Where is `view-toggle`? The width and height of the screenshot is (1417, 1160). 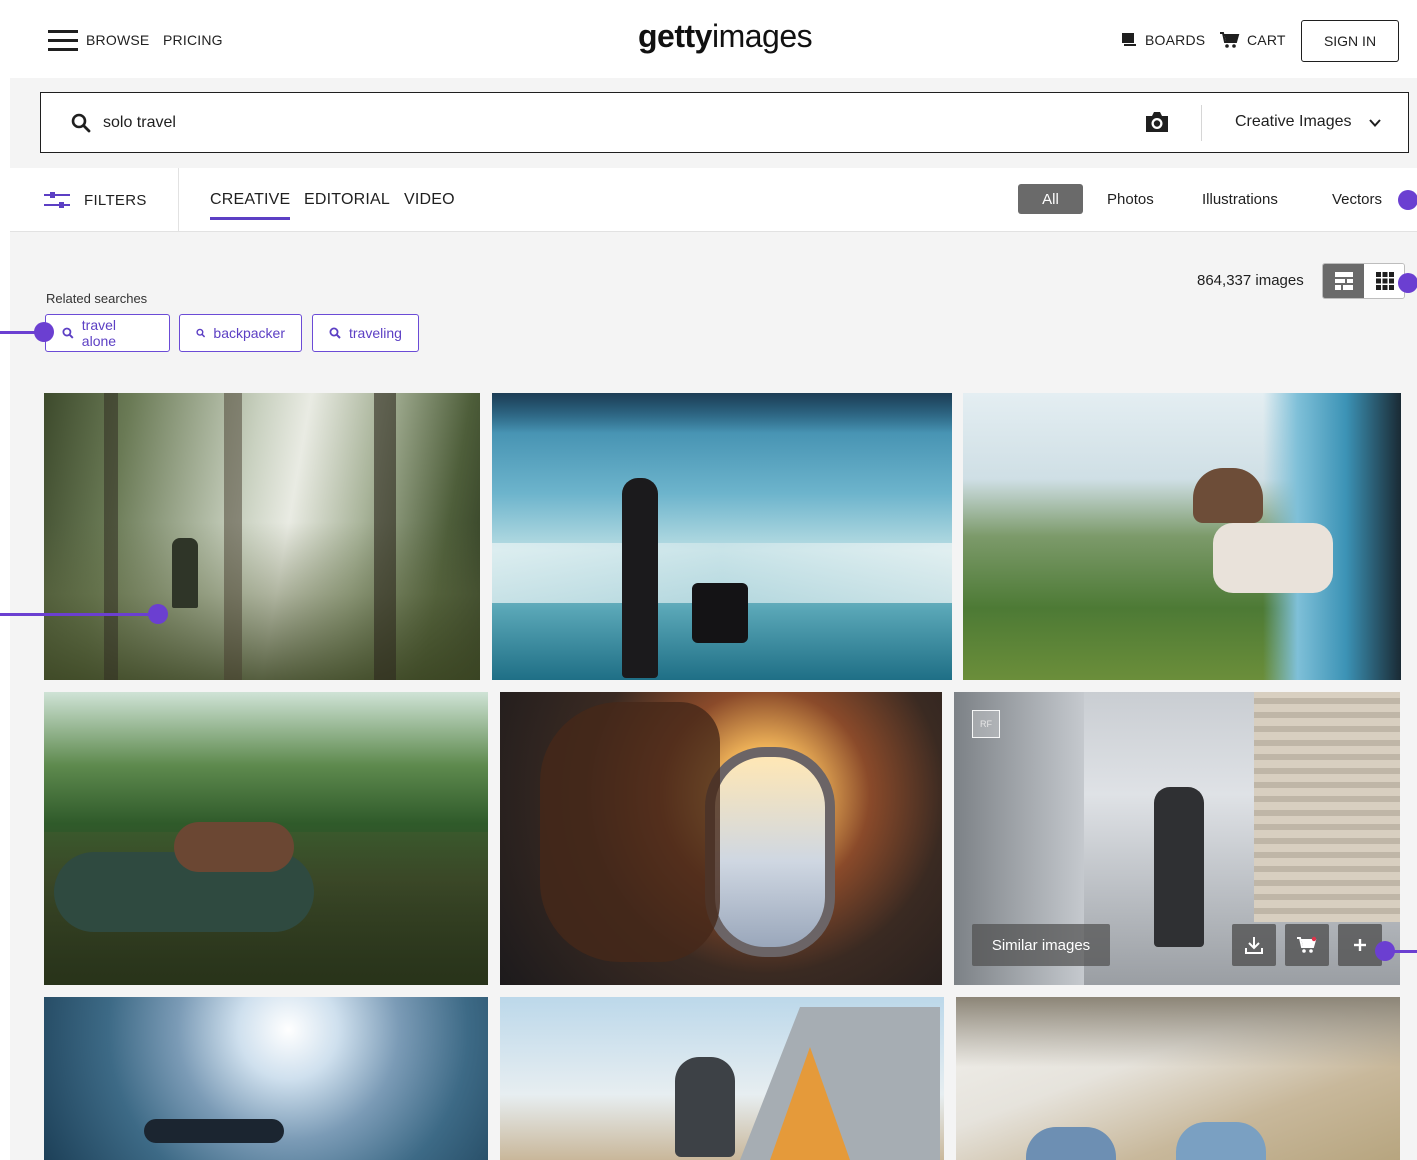 view-toggle is located at coordinates (1363, 281).